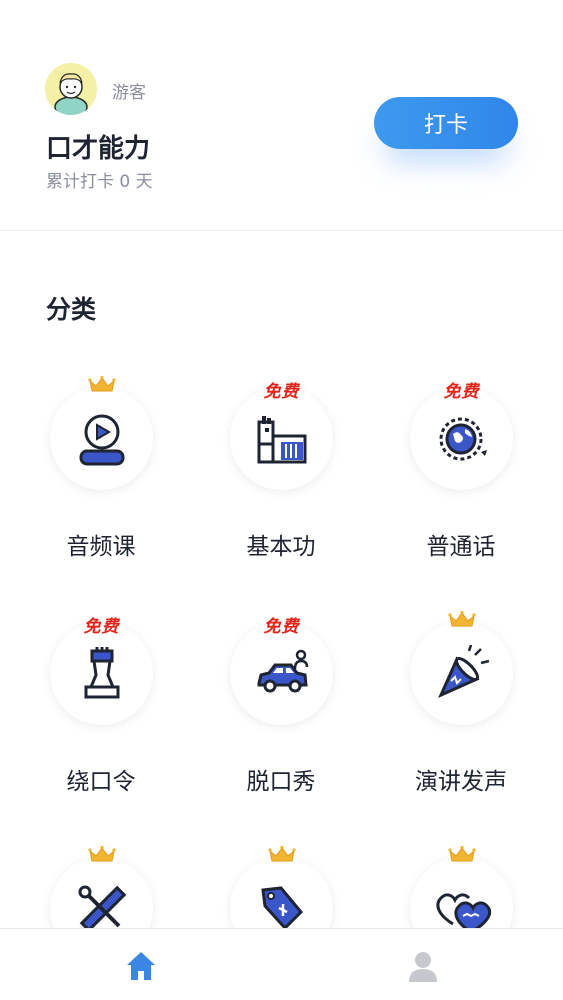 The image size is (563, 1000). I want to click on audio-person-icon, so click(101, 439).